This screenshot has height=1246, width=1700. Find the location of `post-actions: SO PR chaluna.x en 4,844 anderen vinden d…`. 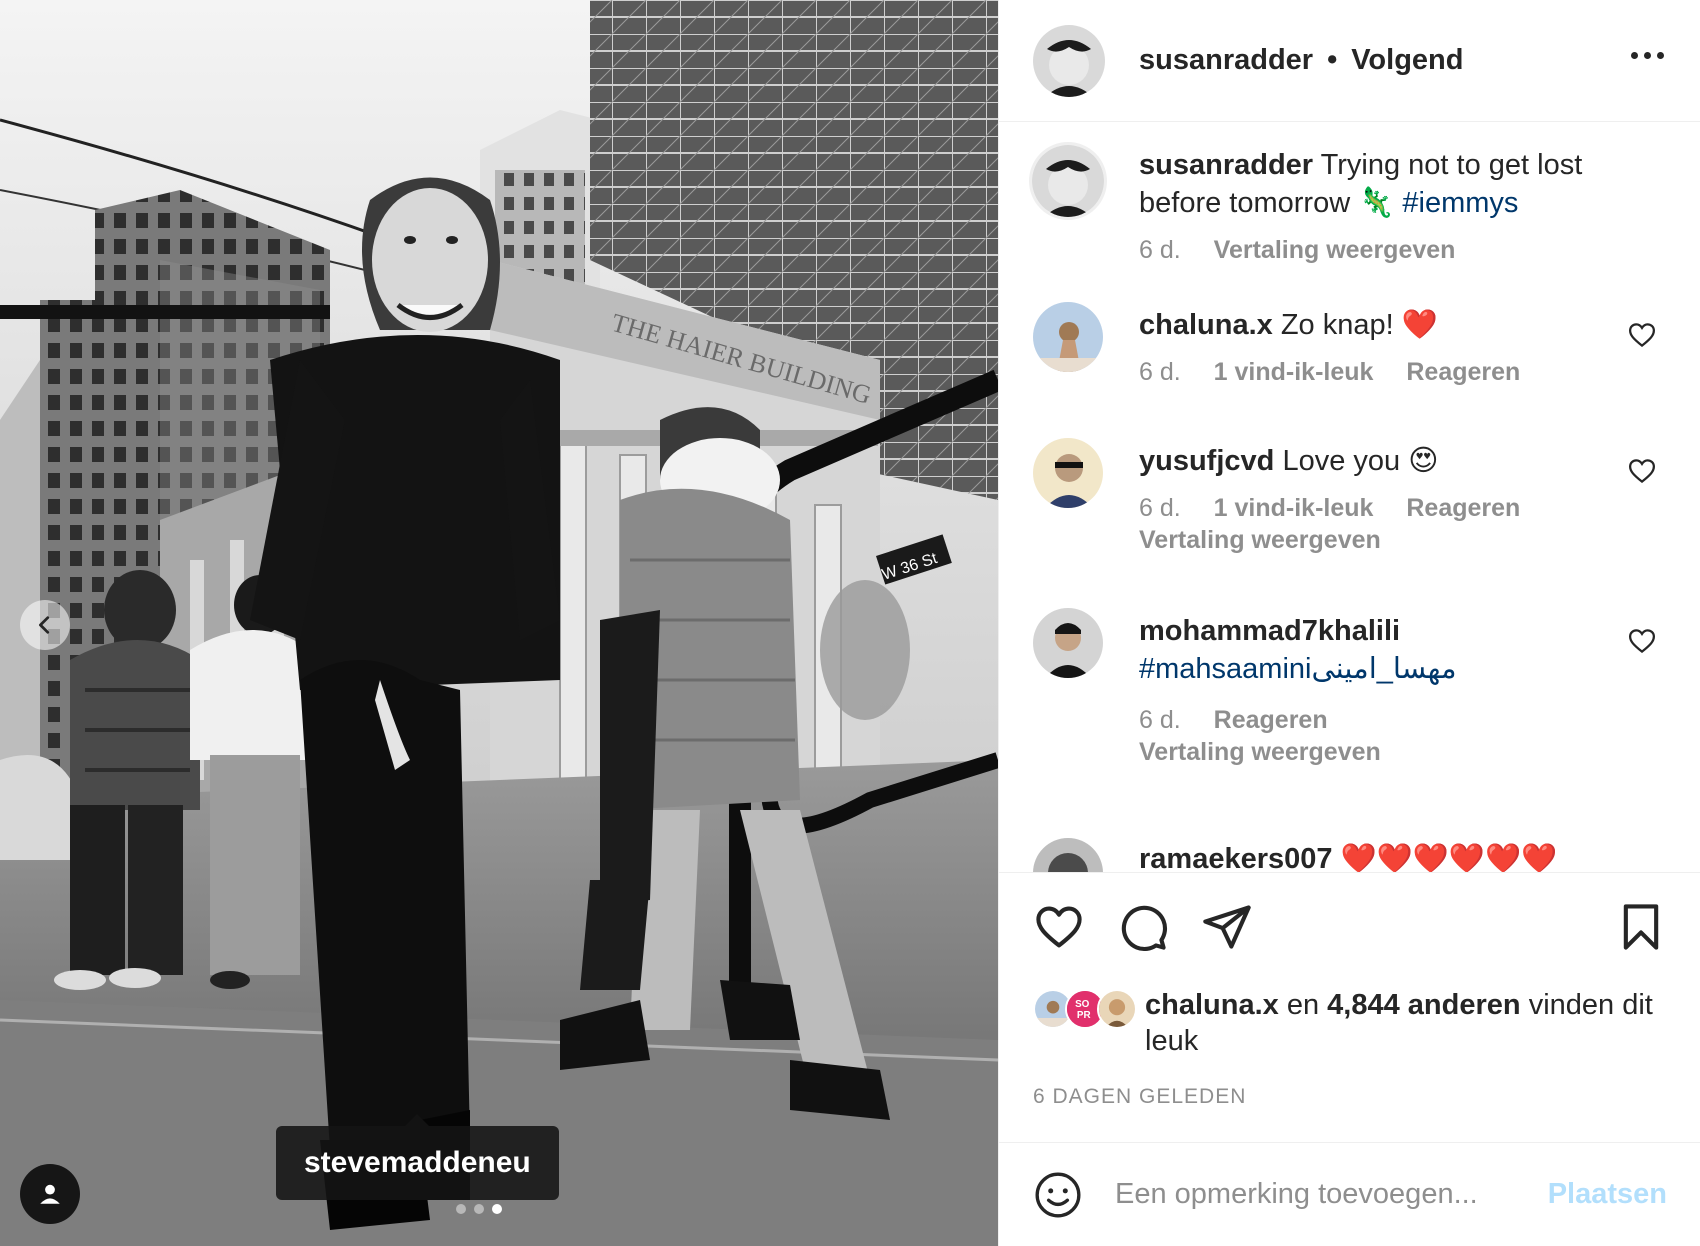

post-actions: SO PR chaluna.x en 4,844 anderen vinden d… is located at coordinates (1349, 1007).